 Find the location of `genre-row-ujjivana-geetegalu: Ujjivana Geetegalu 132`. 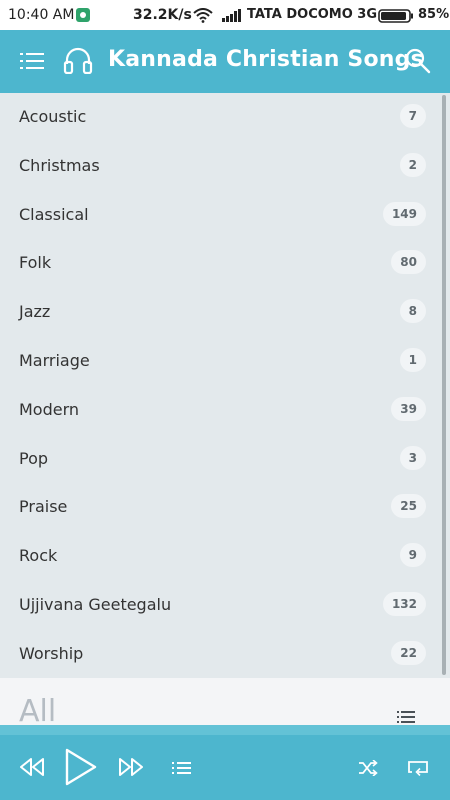

genre-row-ujjivana-geetegalu: Ujjivana Geetegalu 132 is located at coordinates (218, 605).